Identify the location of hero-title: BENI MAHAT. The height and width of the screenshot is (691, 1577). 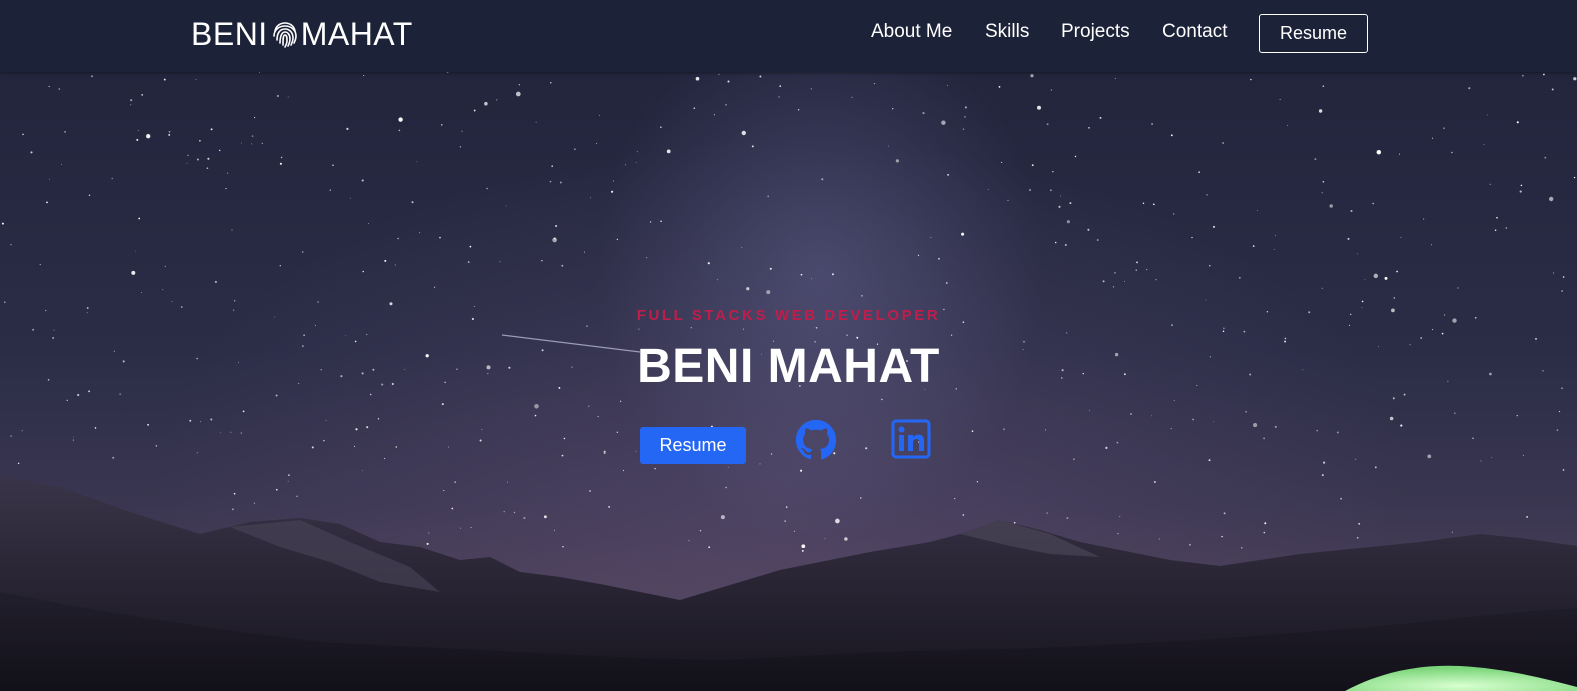
(788, 366).